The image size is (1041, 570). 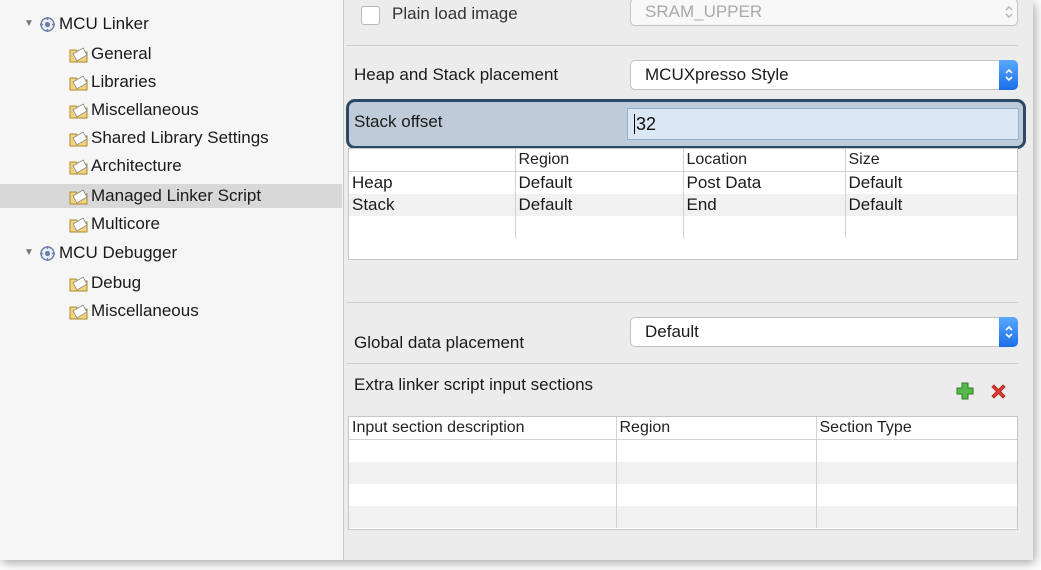 What do you see at coordinates (916, 428) in the screenshot?
I see `column-header-section-type: Section Type` at bounding box center [916, 428].